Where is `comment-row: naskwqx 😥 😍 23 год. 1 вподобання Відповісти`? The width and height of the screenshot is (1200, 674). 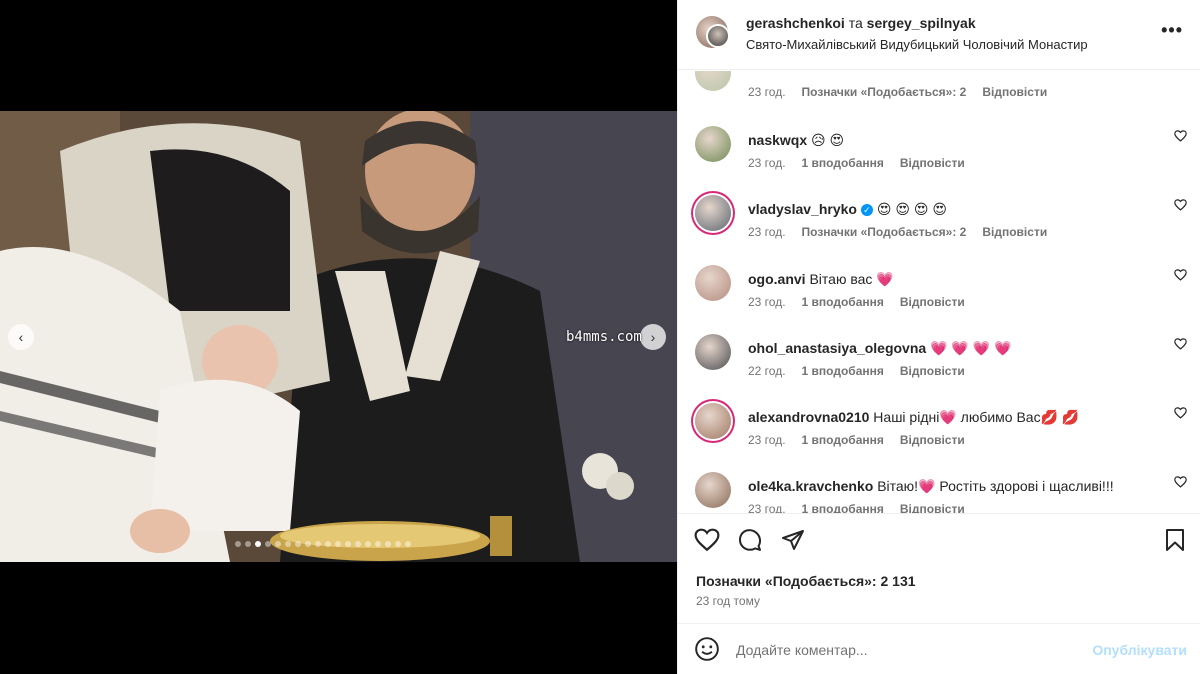
comment-row: naskwqx 😥 😍 23 год. 1 вподобання Відповісти is located at coordinates (939, 160).